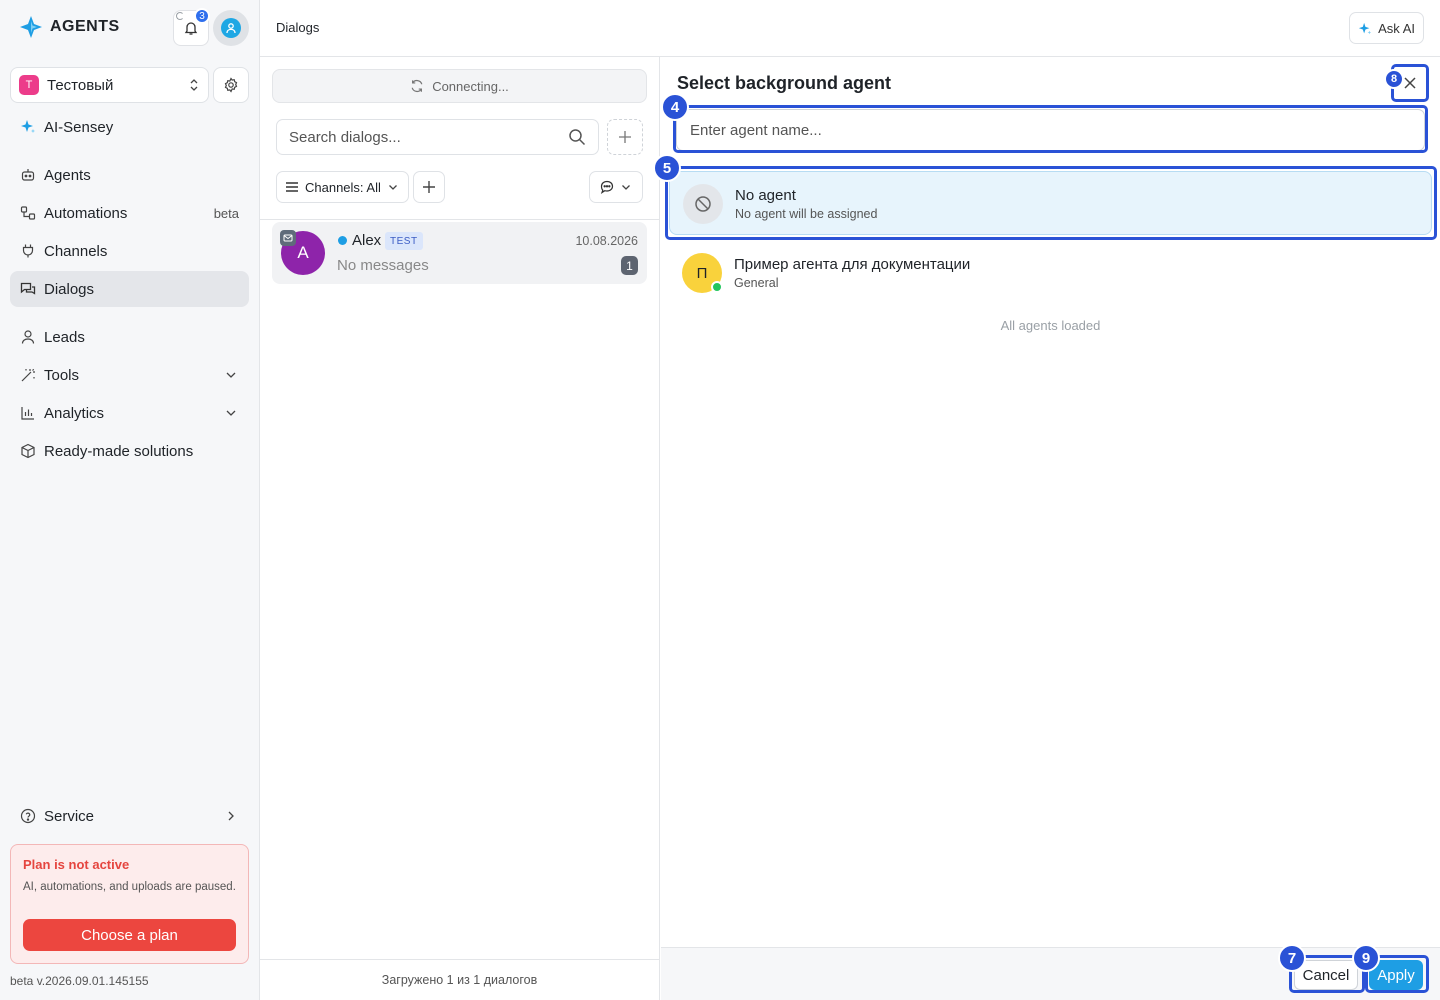 This screenshot has width=1440, height=1000. Describe the element at coordinates (852, 264) in the screenshot. I see `agent-option-title: Пример агента для документации` at that location.